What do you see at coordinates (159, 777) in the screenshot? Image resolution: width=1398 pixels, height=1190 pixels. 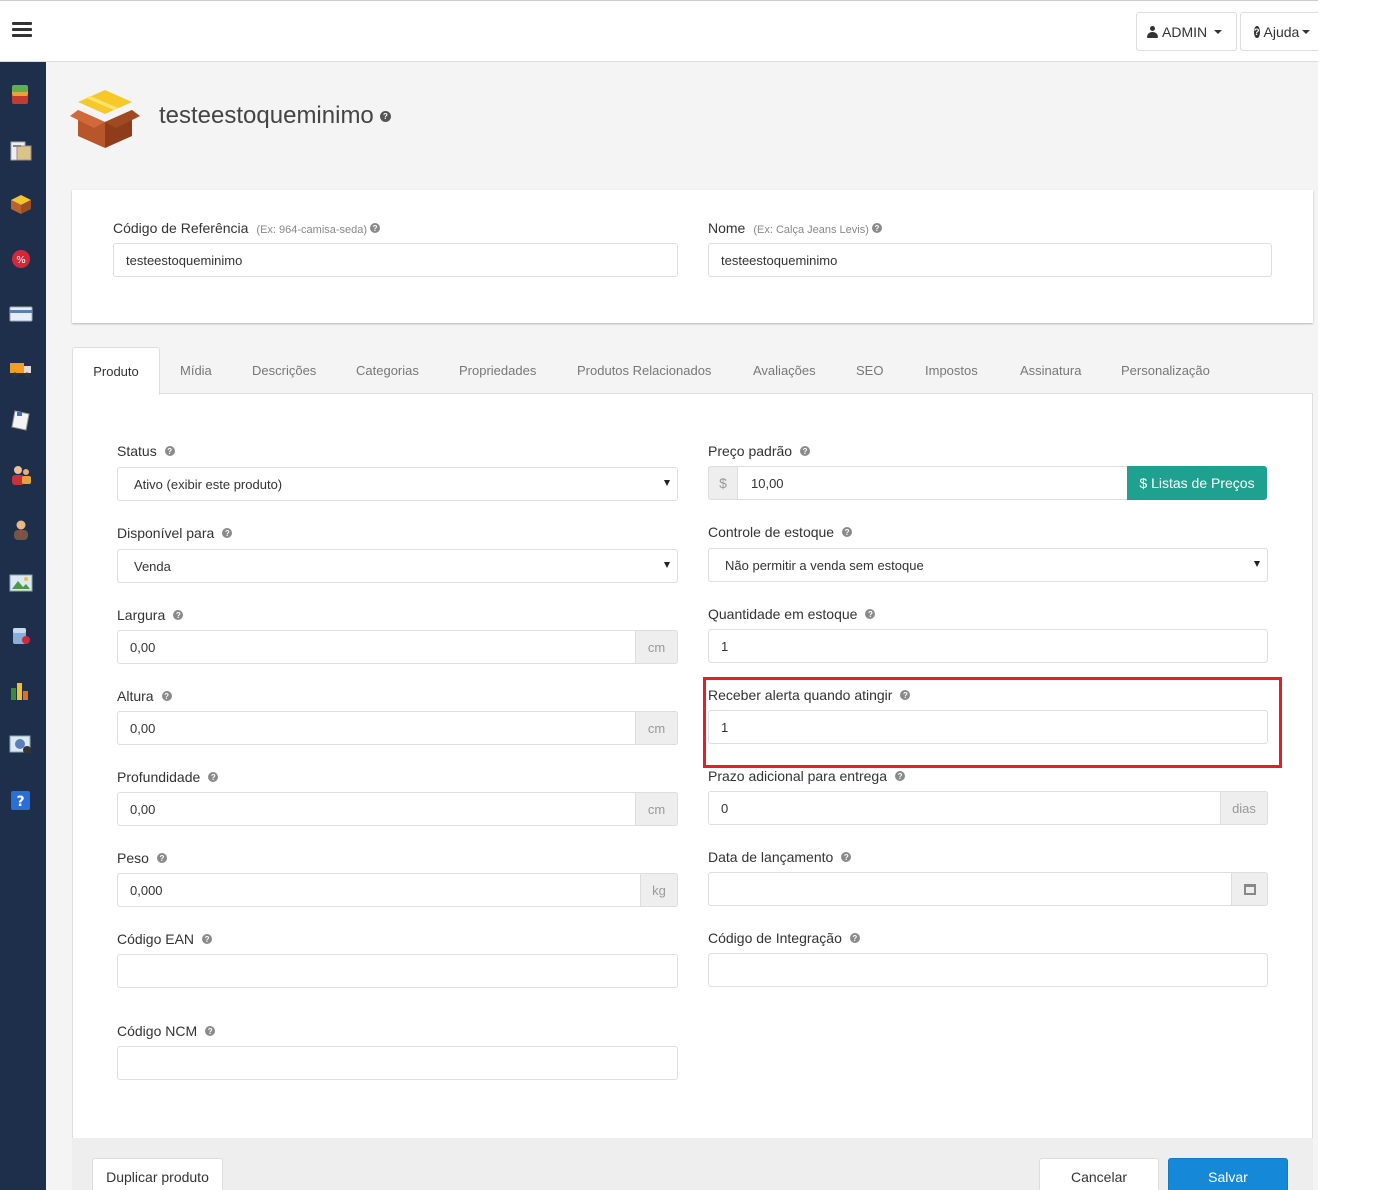 I see `profundidade-label: Profundidade` at bounding box center [159, 777].